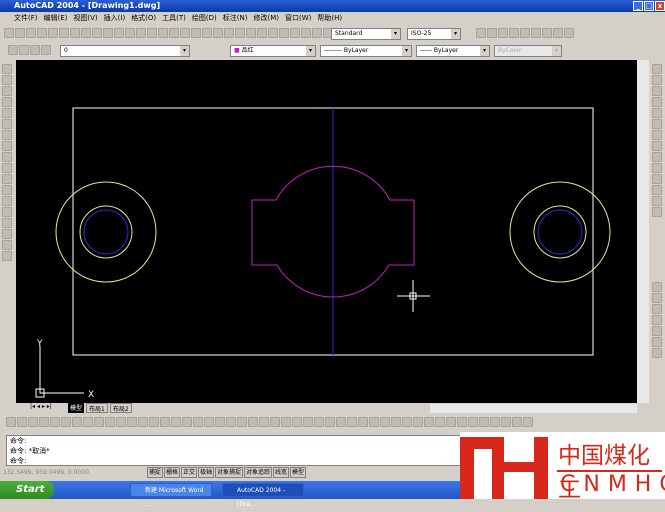 Image resolution: width=665 pixels, height=512 pixels. I want to click on polar-toggle: 极轴, so click(205, 472).